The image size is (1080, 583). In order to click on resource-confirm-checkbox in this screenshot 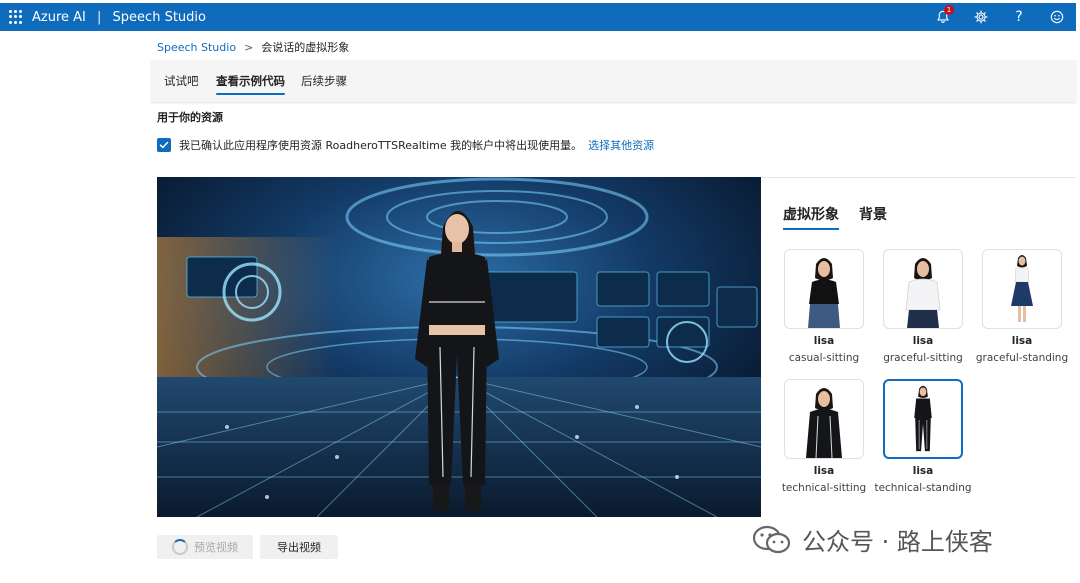, I will do `click(164, 145)`.